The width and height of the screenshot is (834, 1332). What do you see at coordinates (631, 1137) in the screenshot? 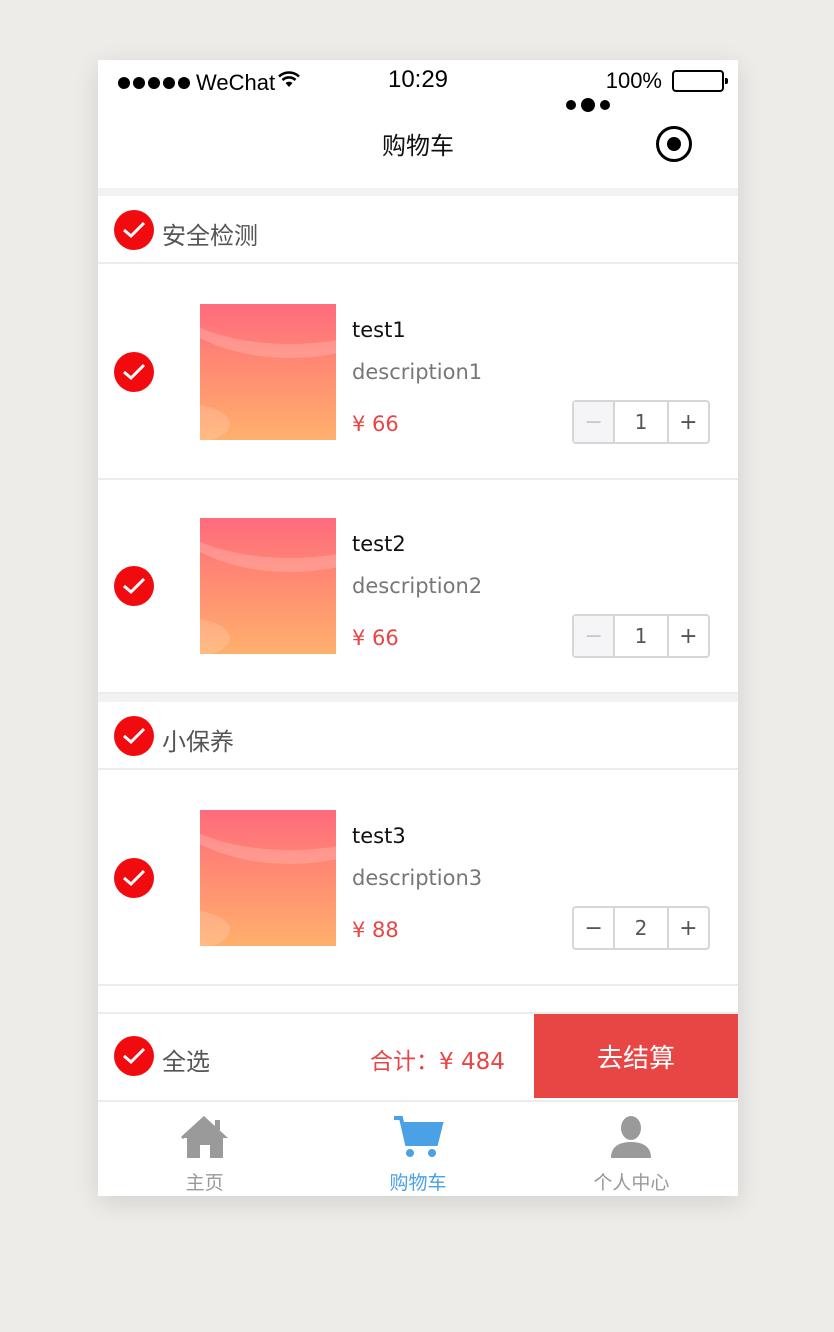
I see `user-icon` at bounding box center [631, 1137].